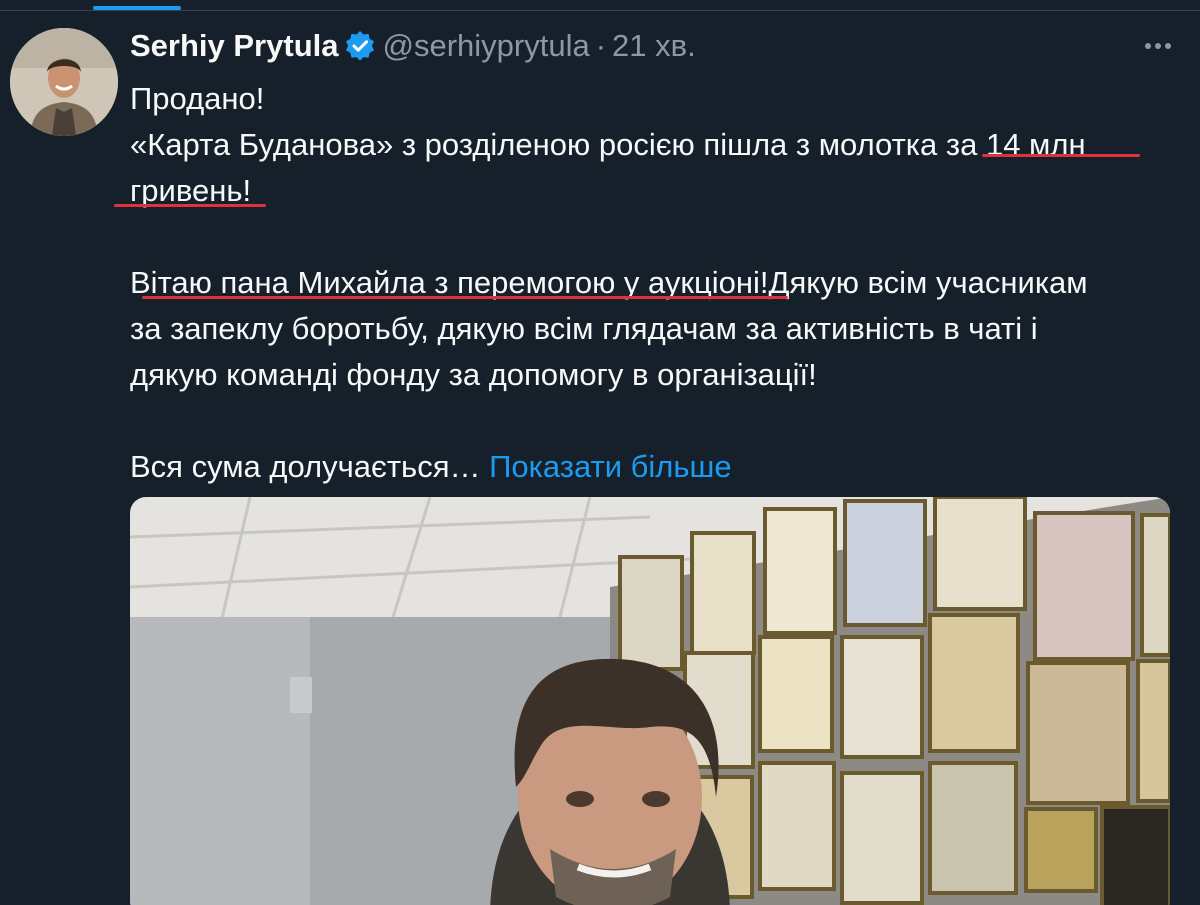  I want to click on tweet-header: Serhiy Prytula @serhiyprytula · 21 хв., so click(413, 46).